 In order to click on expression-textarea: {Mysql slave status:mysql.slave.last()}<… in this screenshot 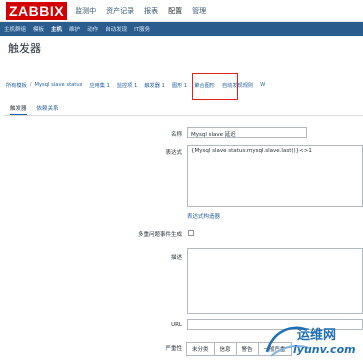, I will do `click(275, 176)`.